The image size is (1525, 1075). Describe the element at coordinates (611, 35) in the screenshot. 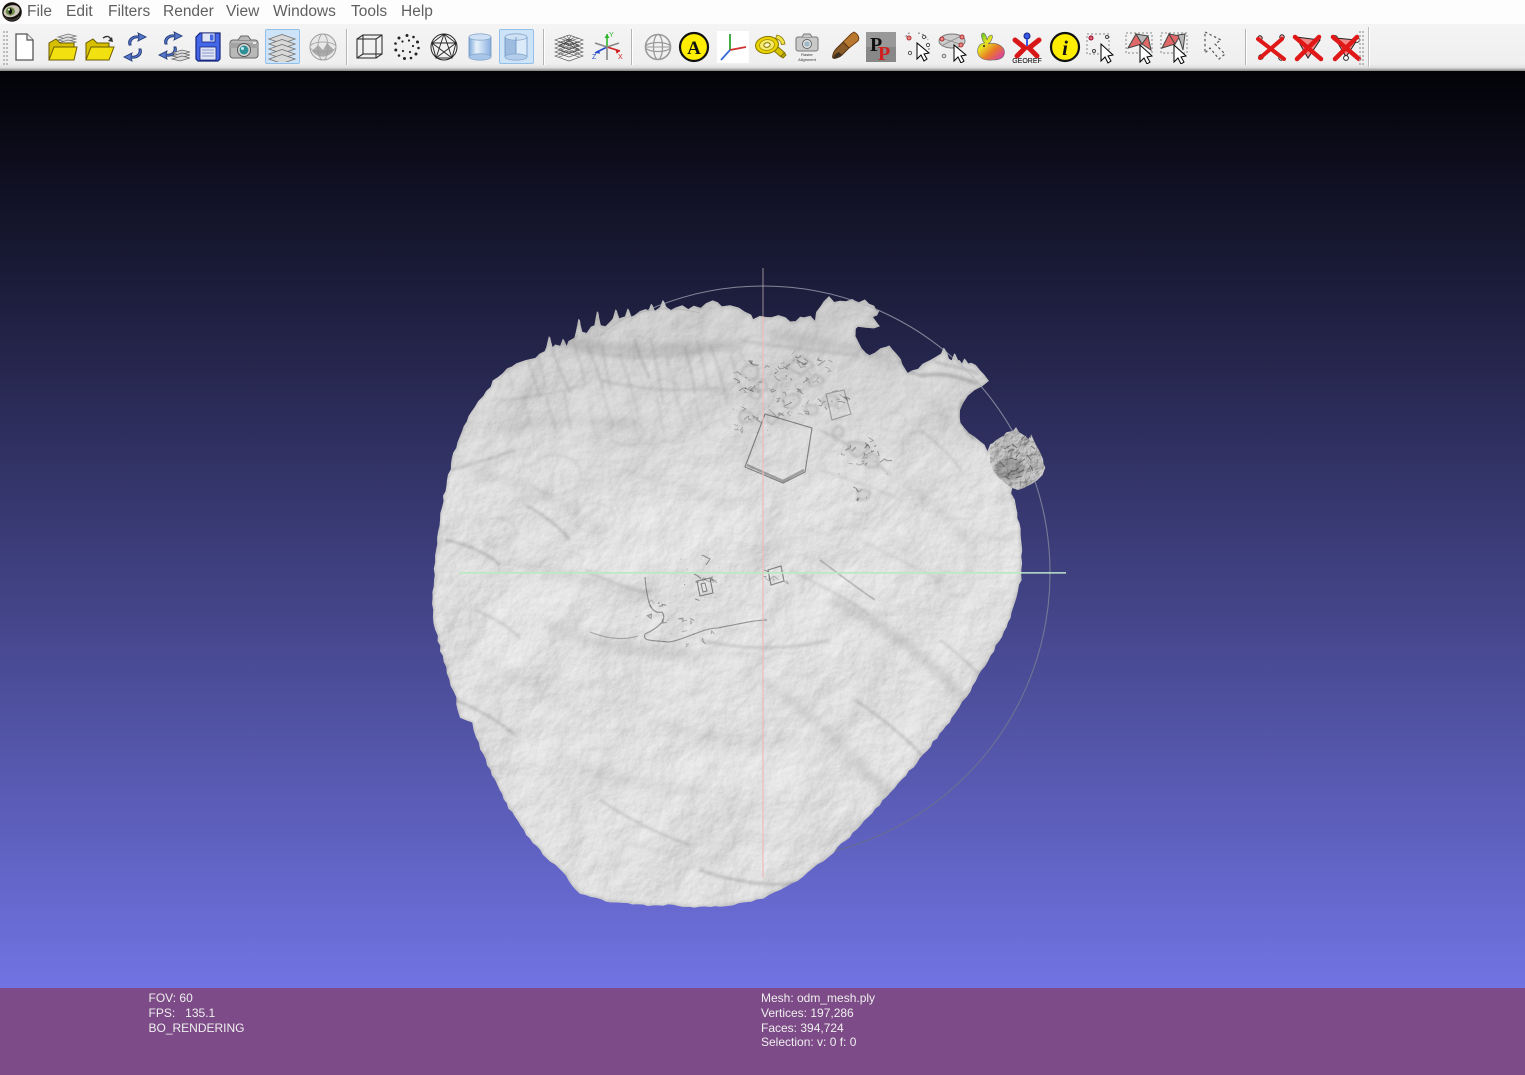

I see `svg-text: Y` at that location.